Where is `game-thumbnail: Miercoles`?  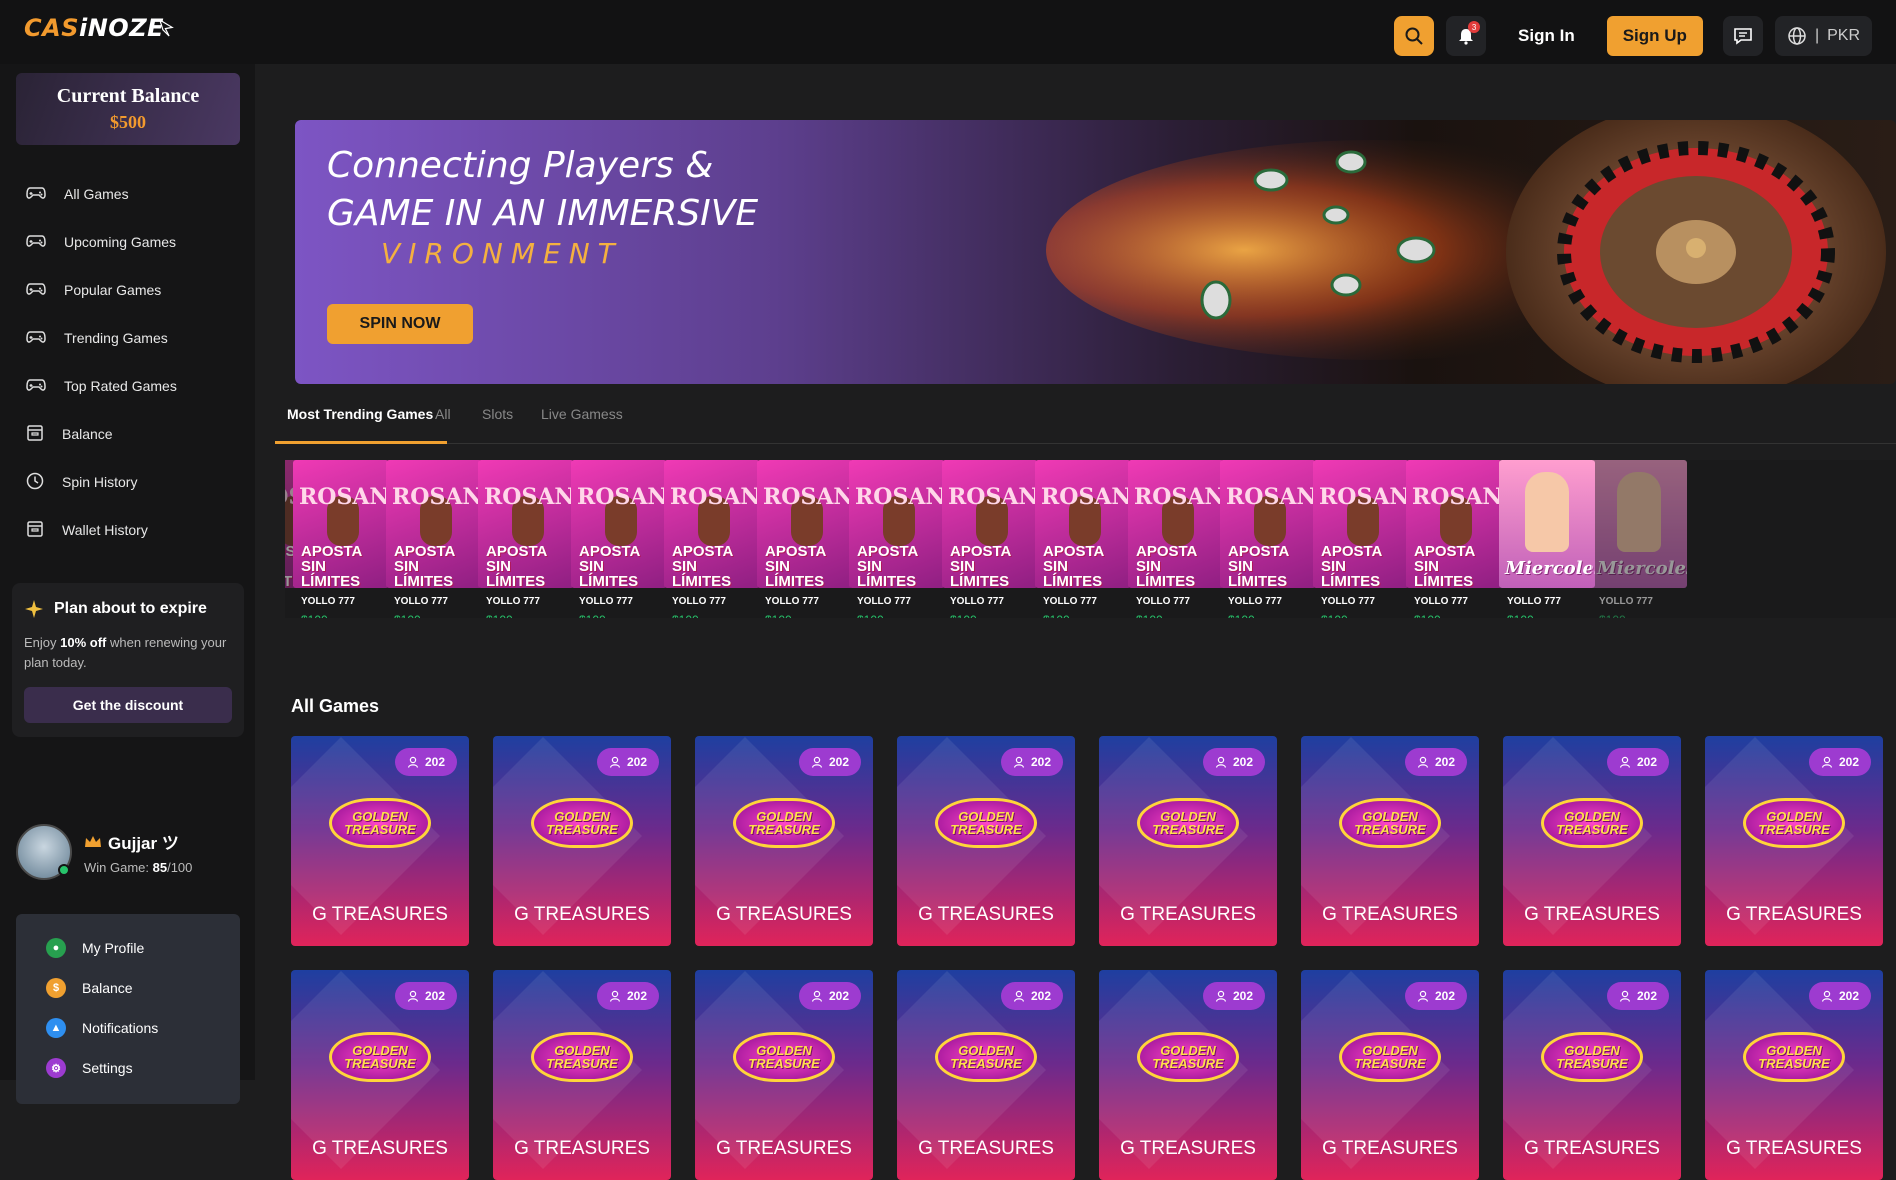 game-thumbnail: Miercoles is located at coordinates (1547, 524).